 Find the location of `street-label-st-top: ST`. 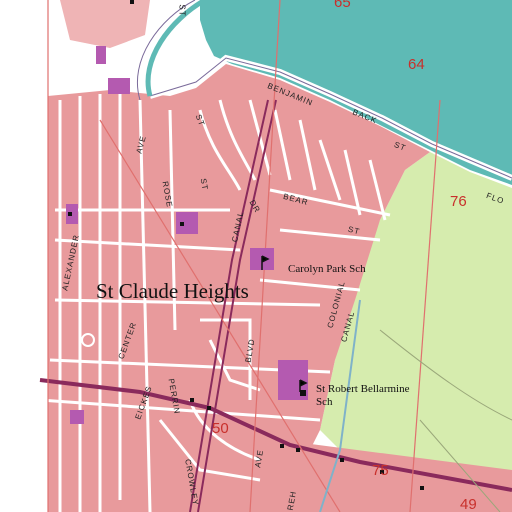

street-label-st-top: ST is located at coordinates (182, 10).